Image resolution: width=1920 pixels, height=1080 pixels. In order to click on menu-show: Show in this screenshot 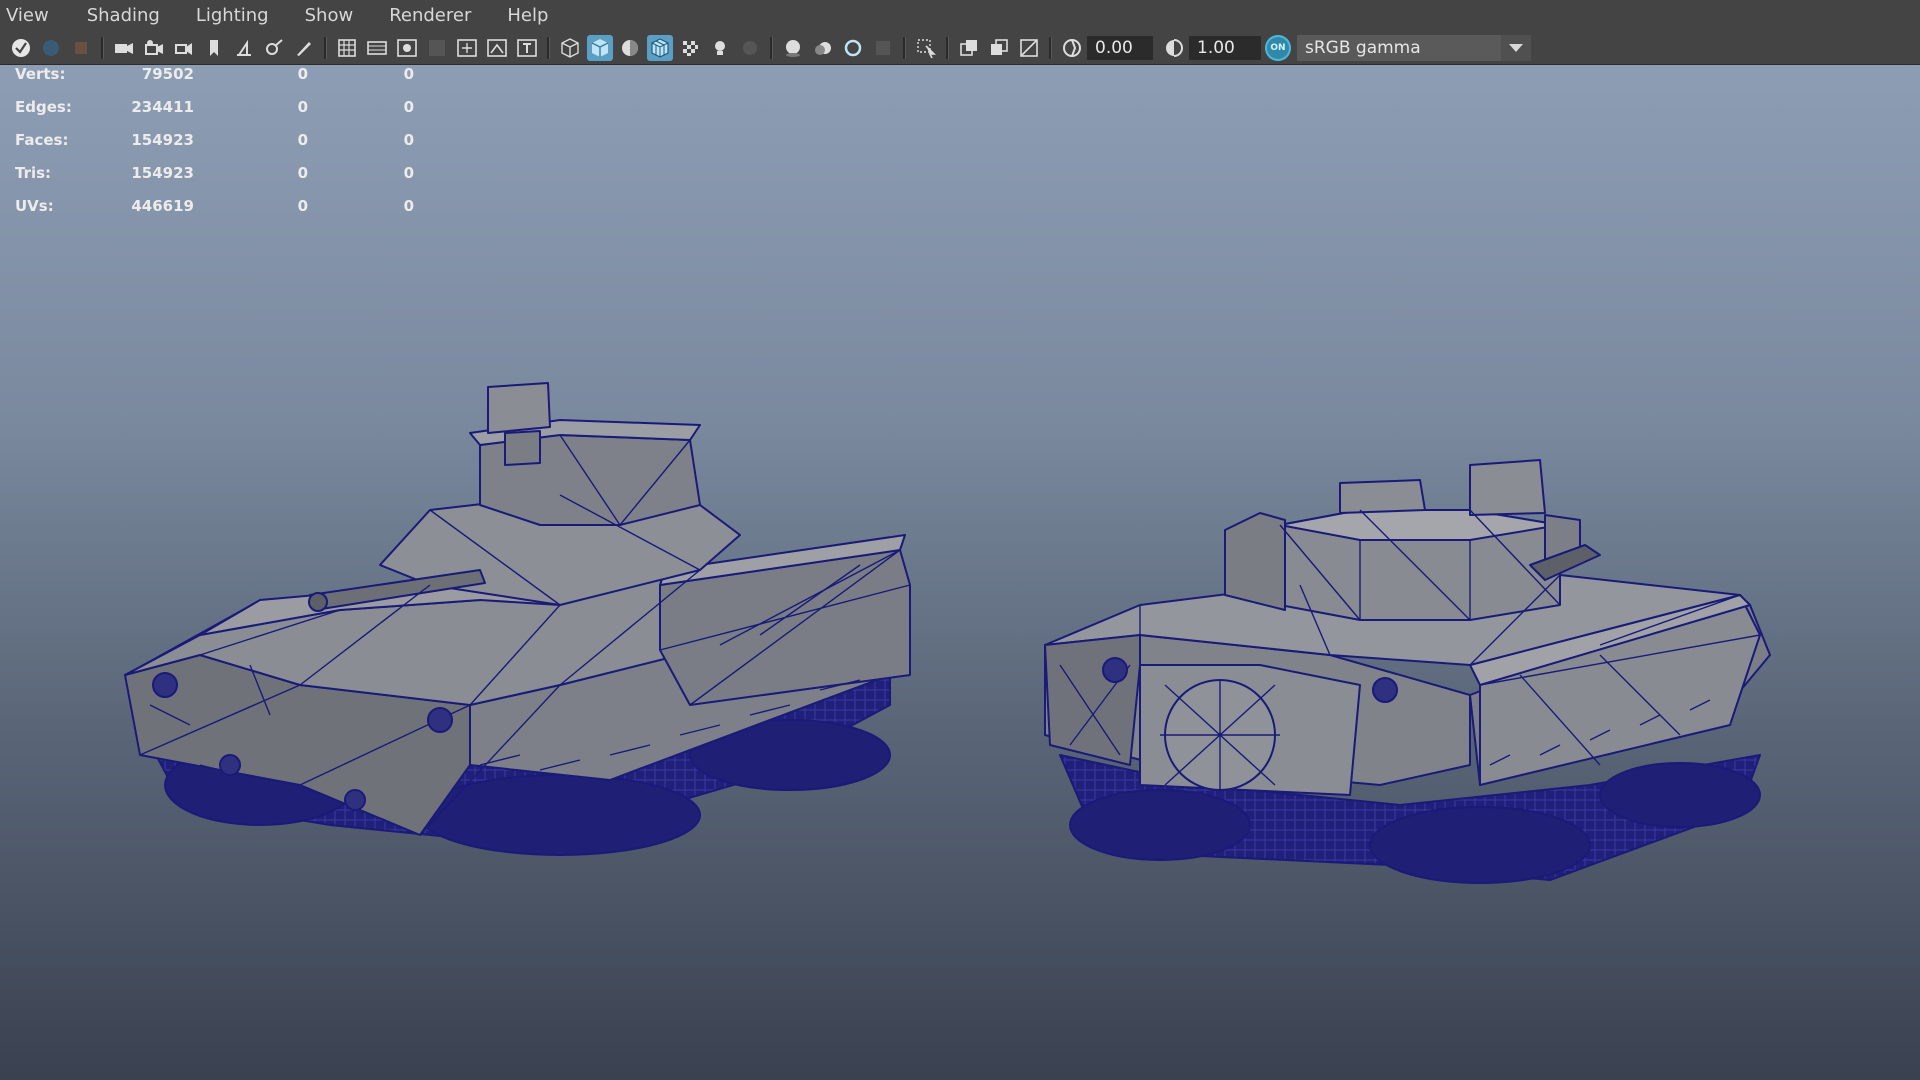, I will do `click(329, 15)`.